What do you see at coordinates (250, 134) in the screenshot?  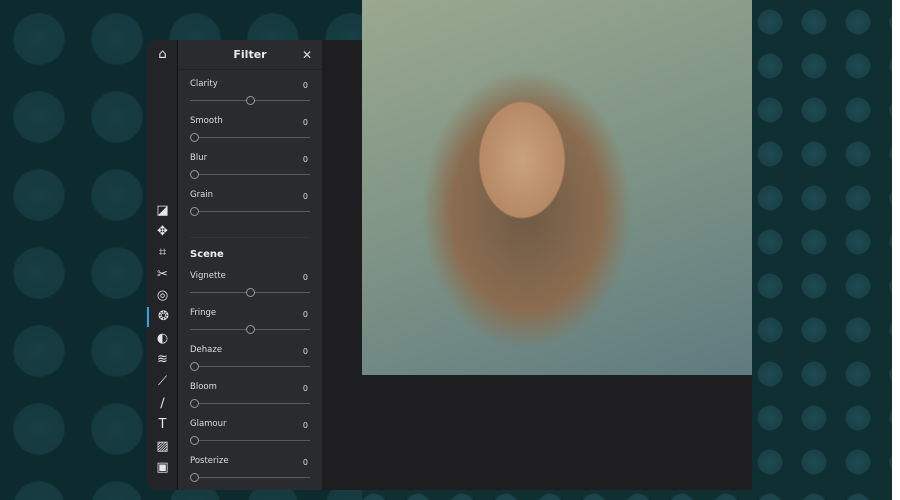 I see `slider-smooth: Smooth 0` at bounding box center [250, 134].